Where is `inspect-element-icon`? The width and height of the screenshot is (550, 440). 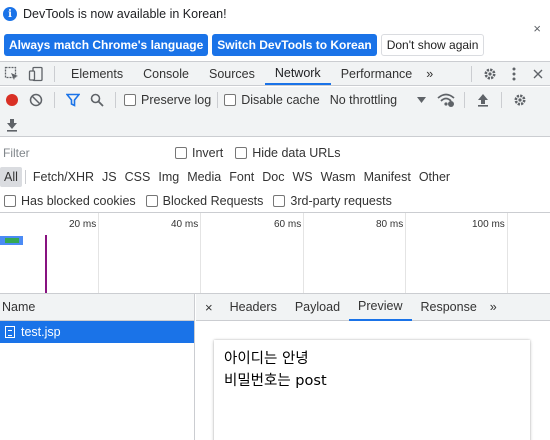
inspect-element-icon is located at coordinates (12, 74).